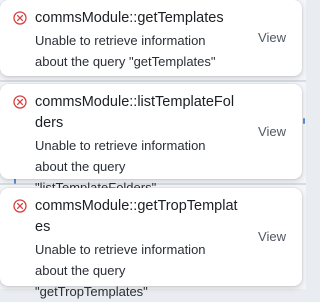  I want to click on background-divider, so click(153, 81).